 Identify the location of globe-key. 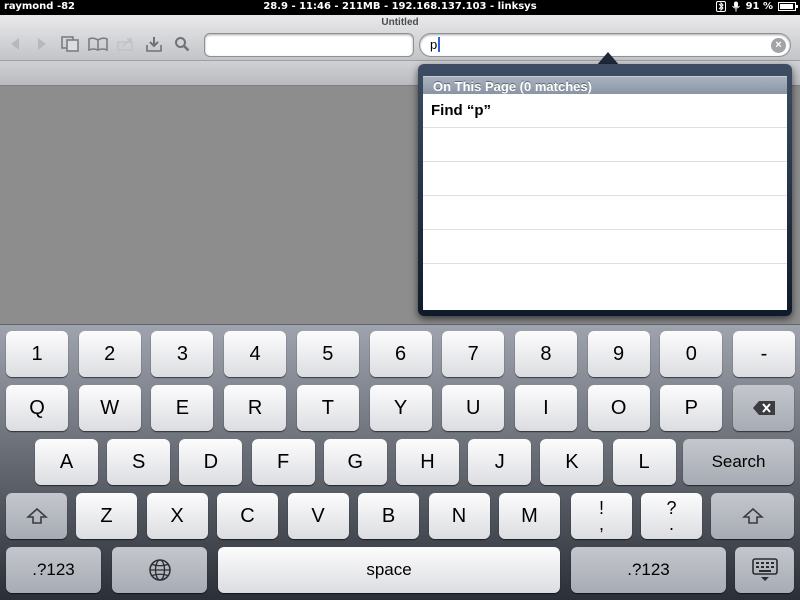
(159, 570).